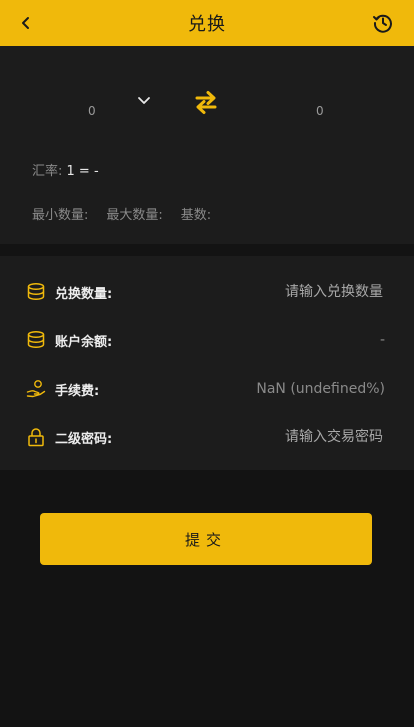  I want to click on history-button, so click(383, 23).